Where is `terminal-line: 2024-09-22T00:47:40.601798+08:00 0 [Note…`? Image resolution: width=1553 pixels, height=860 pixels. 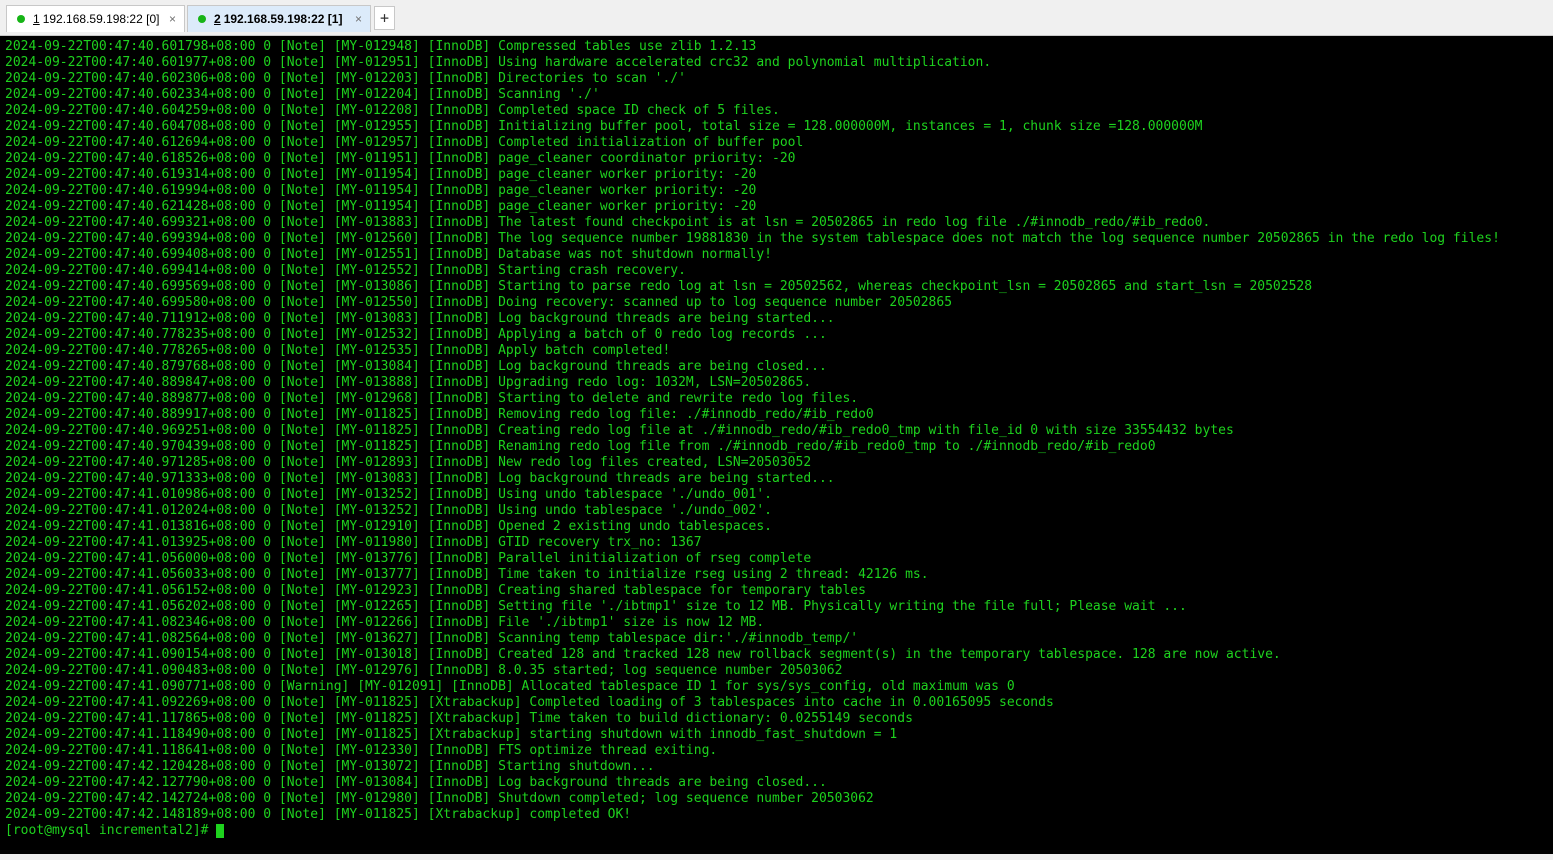
terminal-line: 2024-09-22T00:47:40.601798+08:00 0 [Note… is located at coordinates (381, 46).